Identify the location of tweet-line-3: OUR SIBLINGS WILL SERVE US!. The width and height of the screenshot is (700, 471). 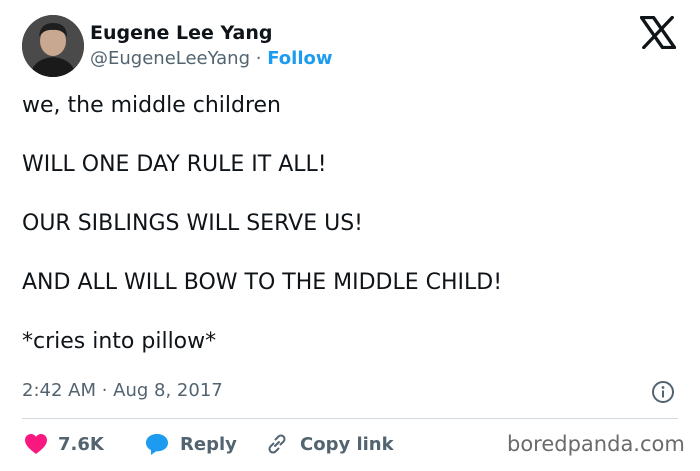
(192, 223).